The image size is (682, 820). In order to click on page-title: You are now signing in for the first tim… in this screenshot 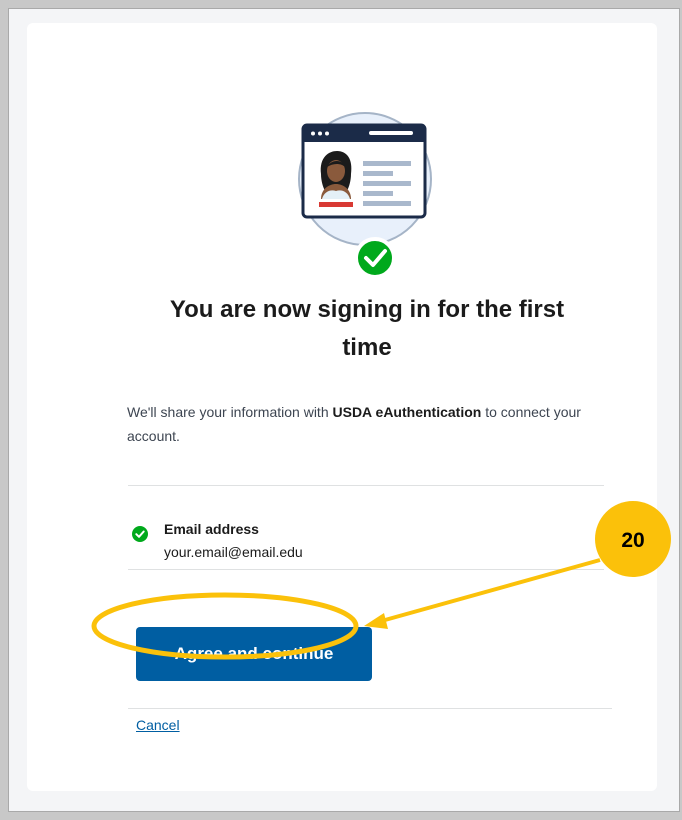, I will do `click(367, 328)`.